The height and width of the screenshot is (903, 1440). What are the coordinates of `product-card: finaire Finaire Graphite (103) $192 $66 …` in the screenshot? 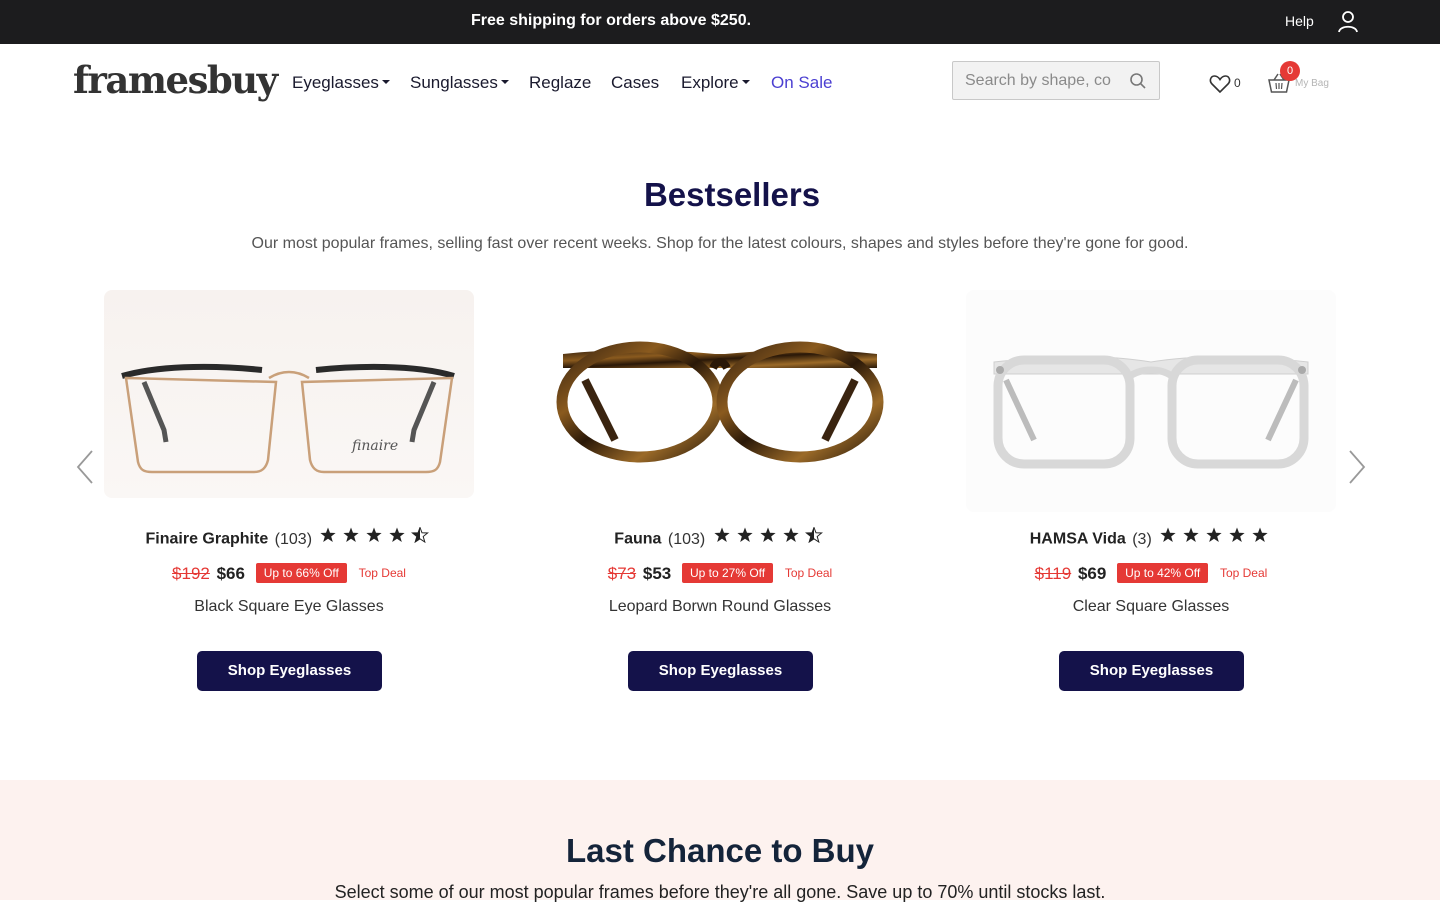 It's located at (289, 495).